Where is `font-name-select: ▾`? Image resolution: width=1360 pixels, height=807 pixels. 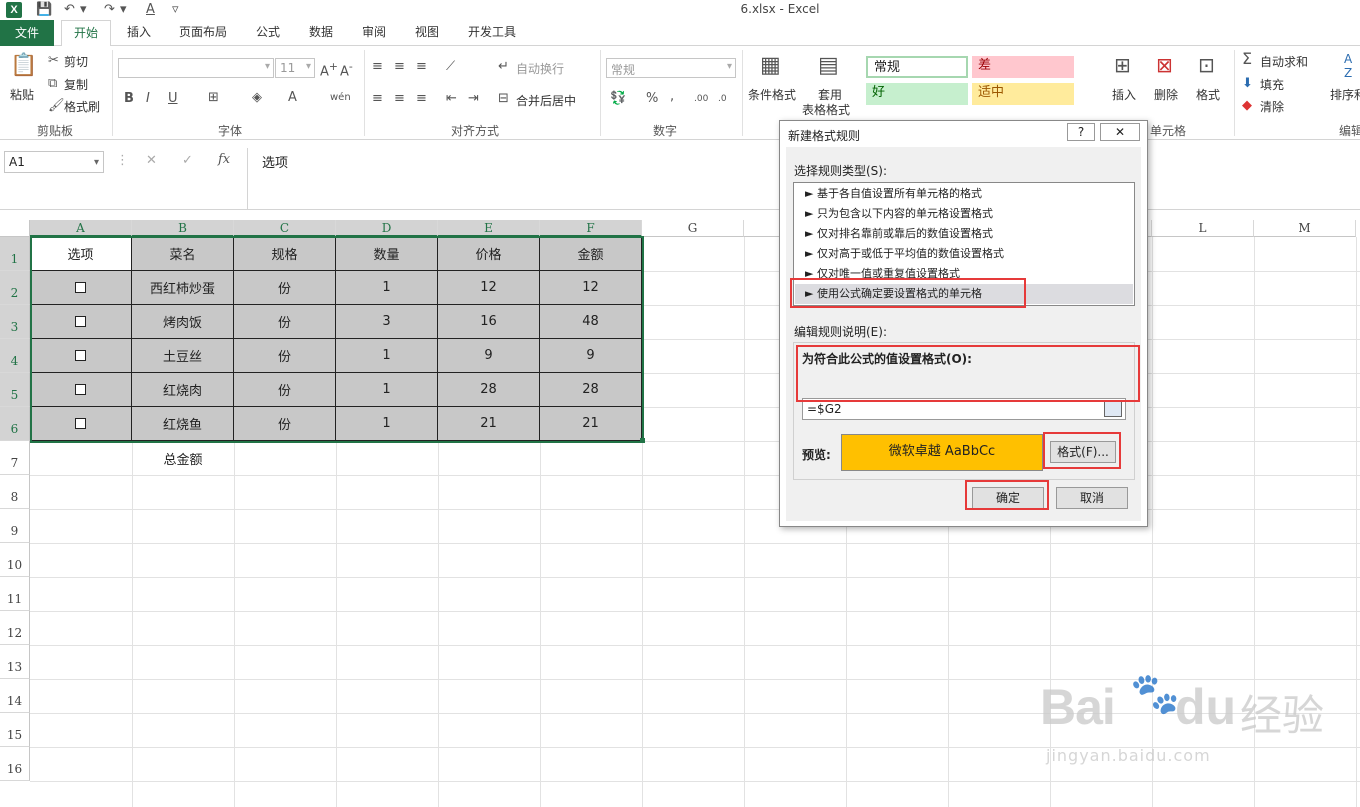 font-name-select: ▾ is located at coordinates (196, 68).